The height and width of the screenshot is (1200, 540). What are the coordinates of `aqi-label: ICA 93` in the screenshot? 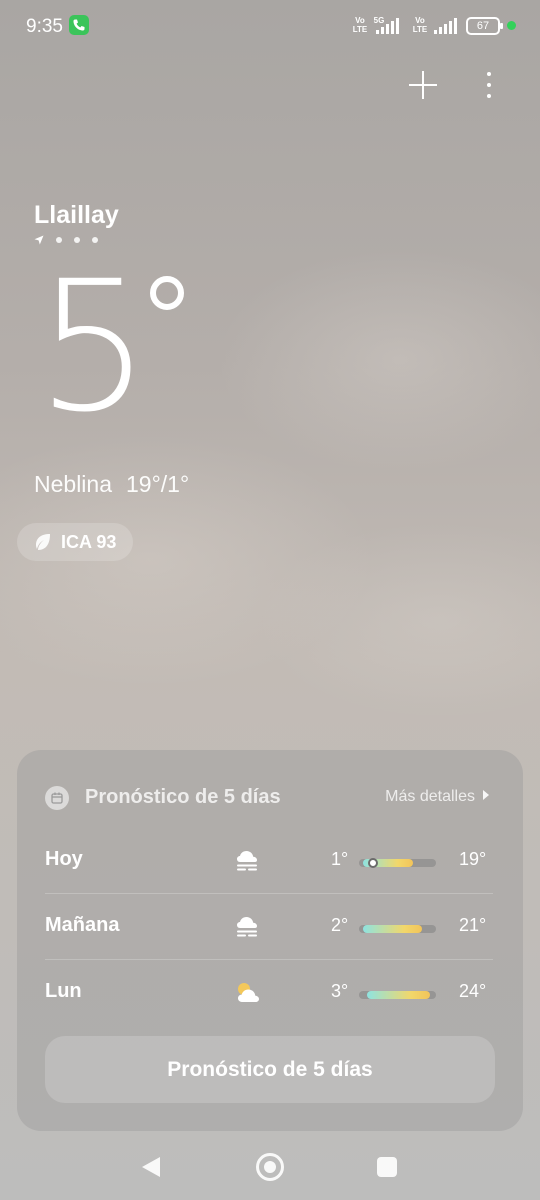 It's located at (89, 541).